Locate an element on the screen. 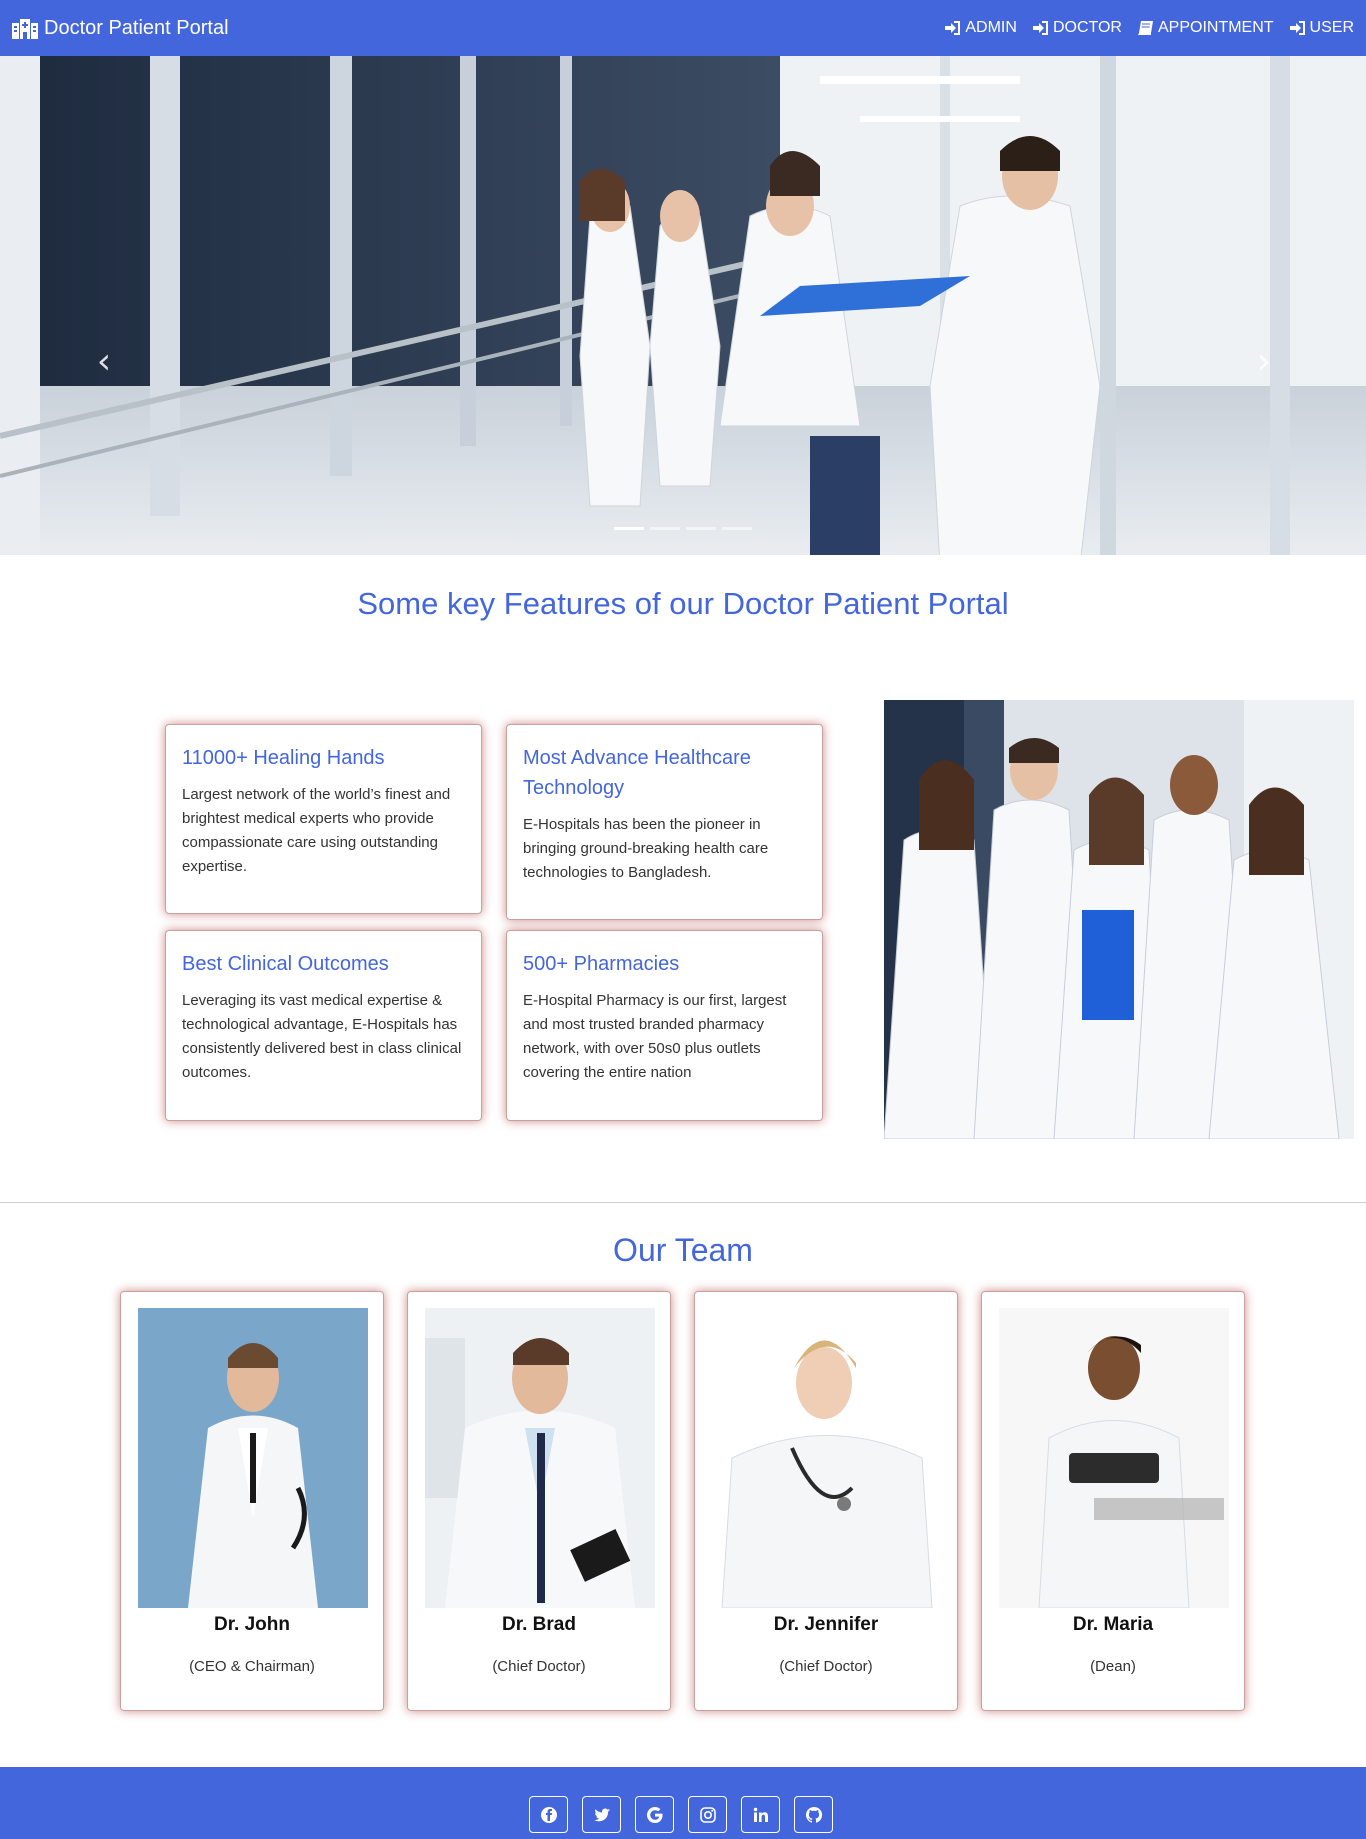 This screenshot has height=1839, width=1366. team-member-name: Dr. Maria is located at coordinates (1113, 1624).